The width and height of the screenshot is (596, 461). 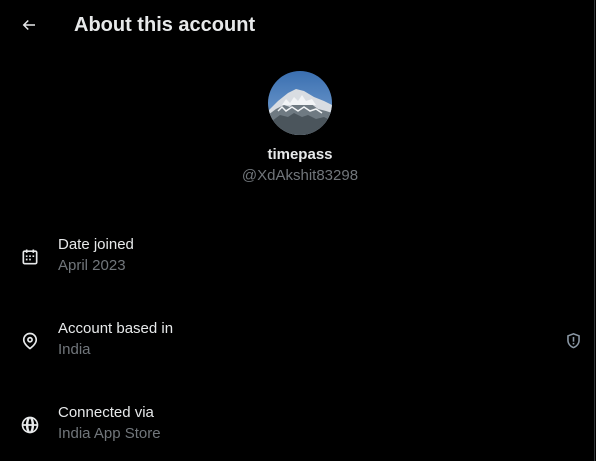 What do you see at coordinates (297, 341) in the screenshot?
I see `row-account-based-in: Account based in India` at bounding box center [297, 341].